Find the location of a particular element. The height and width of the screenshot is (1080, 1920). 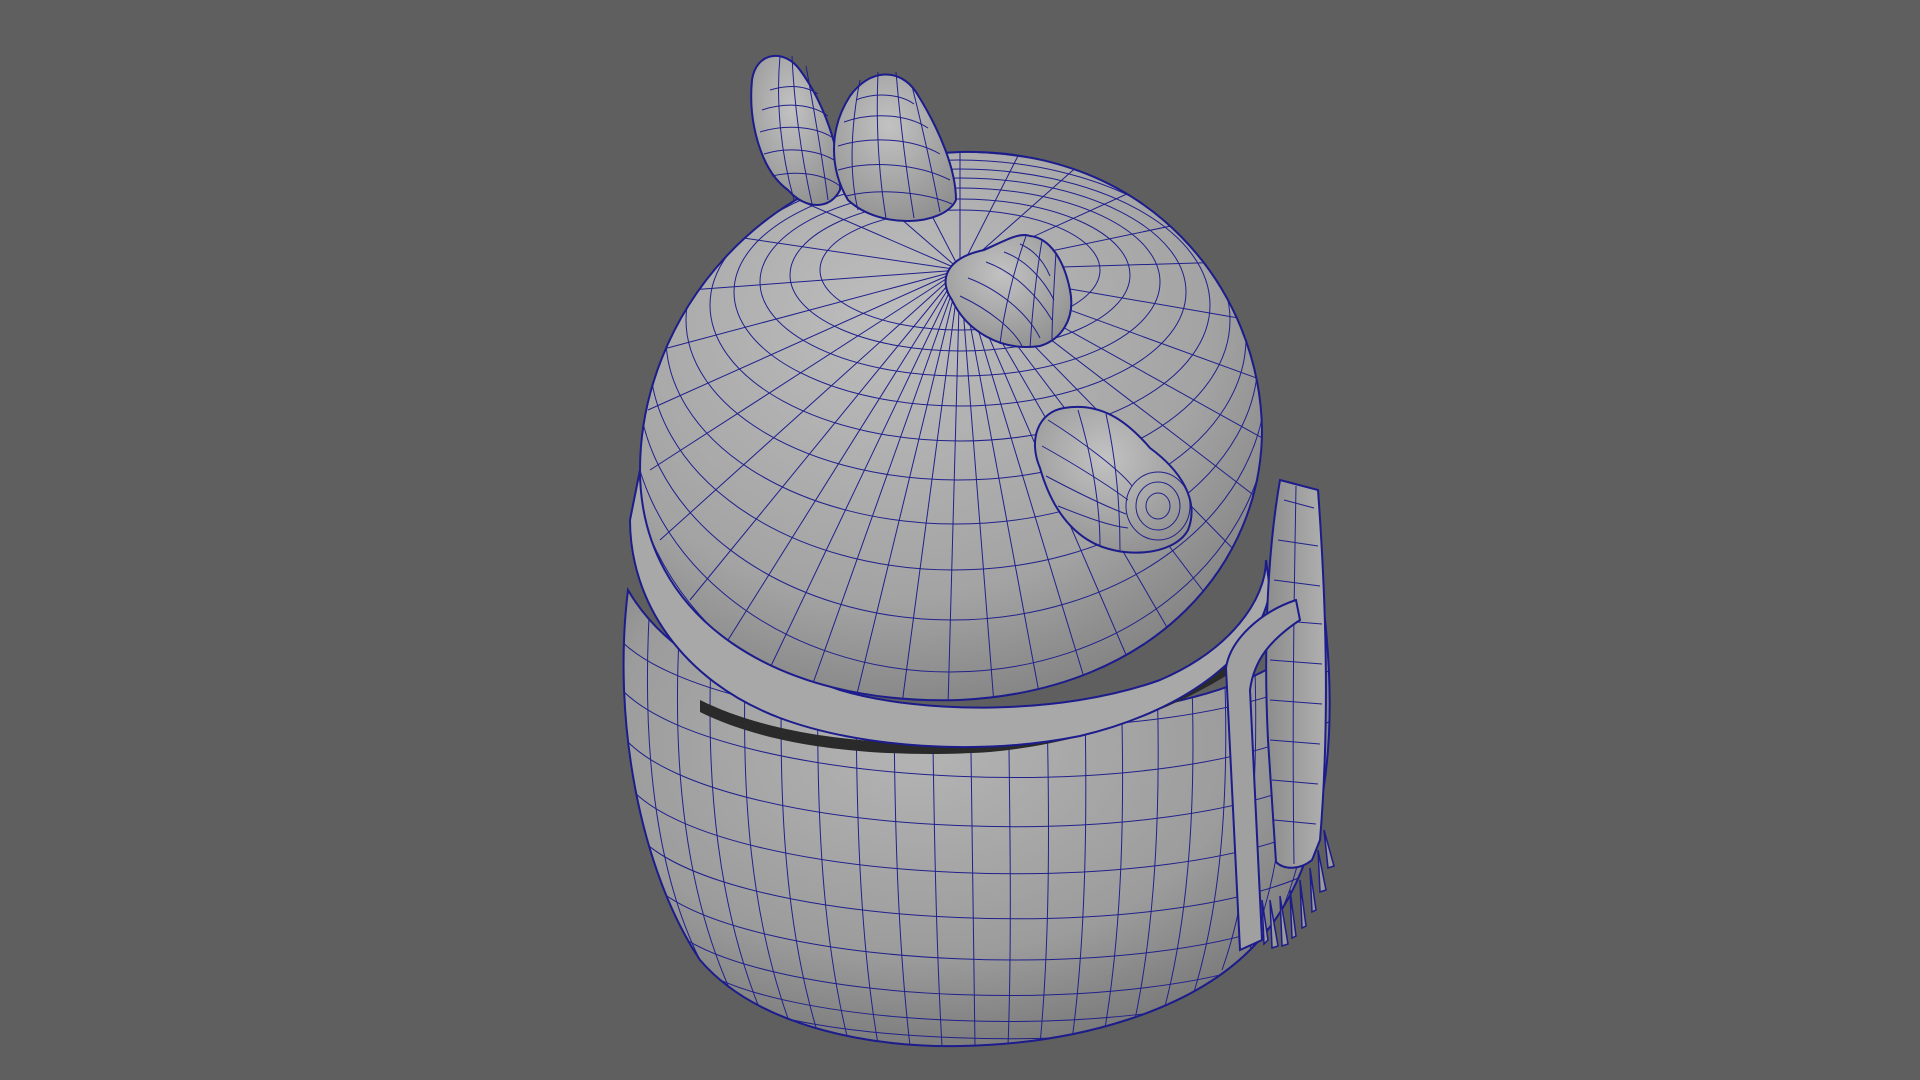

right-horn-mesh is located at coordinates (895, 146).